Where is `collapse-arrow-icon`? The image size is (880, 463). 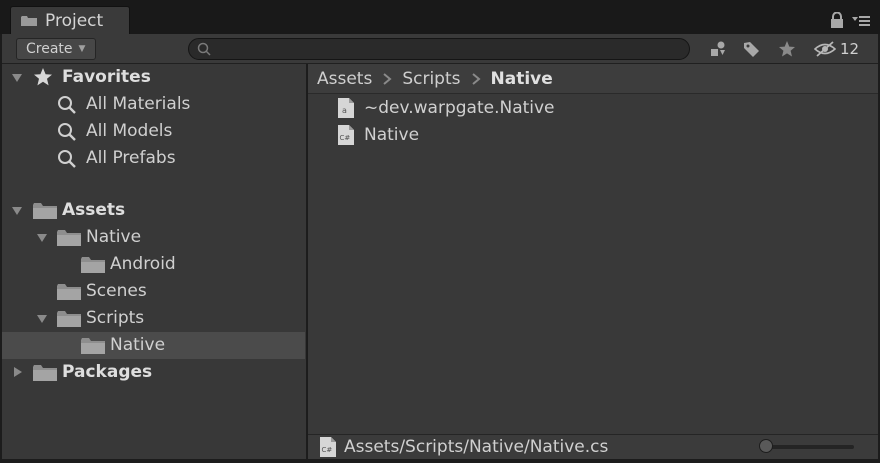
collapse-arrow-icon is located at coordinates (18, 372).